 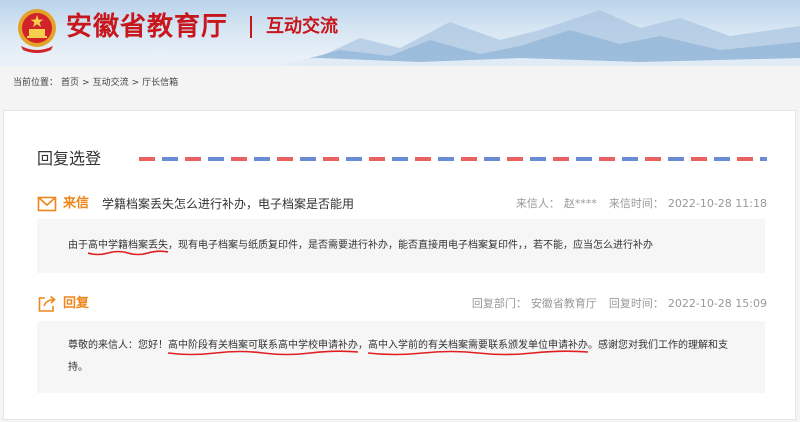 What do you see at coordinates (78, 245) in the screenshot?
I see `letter-body-pre: 由于` at bounding box center [78, 245].